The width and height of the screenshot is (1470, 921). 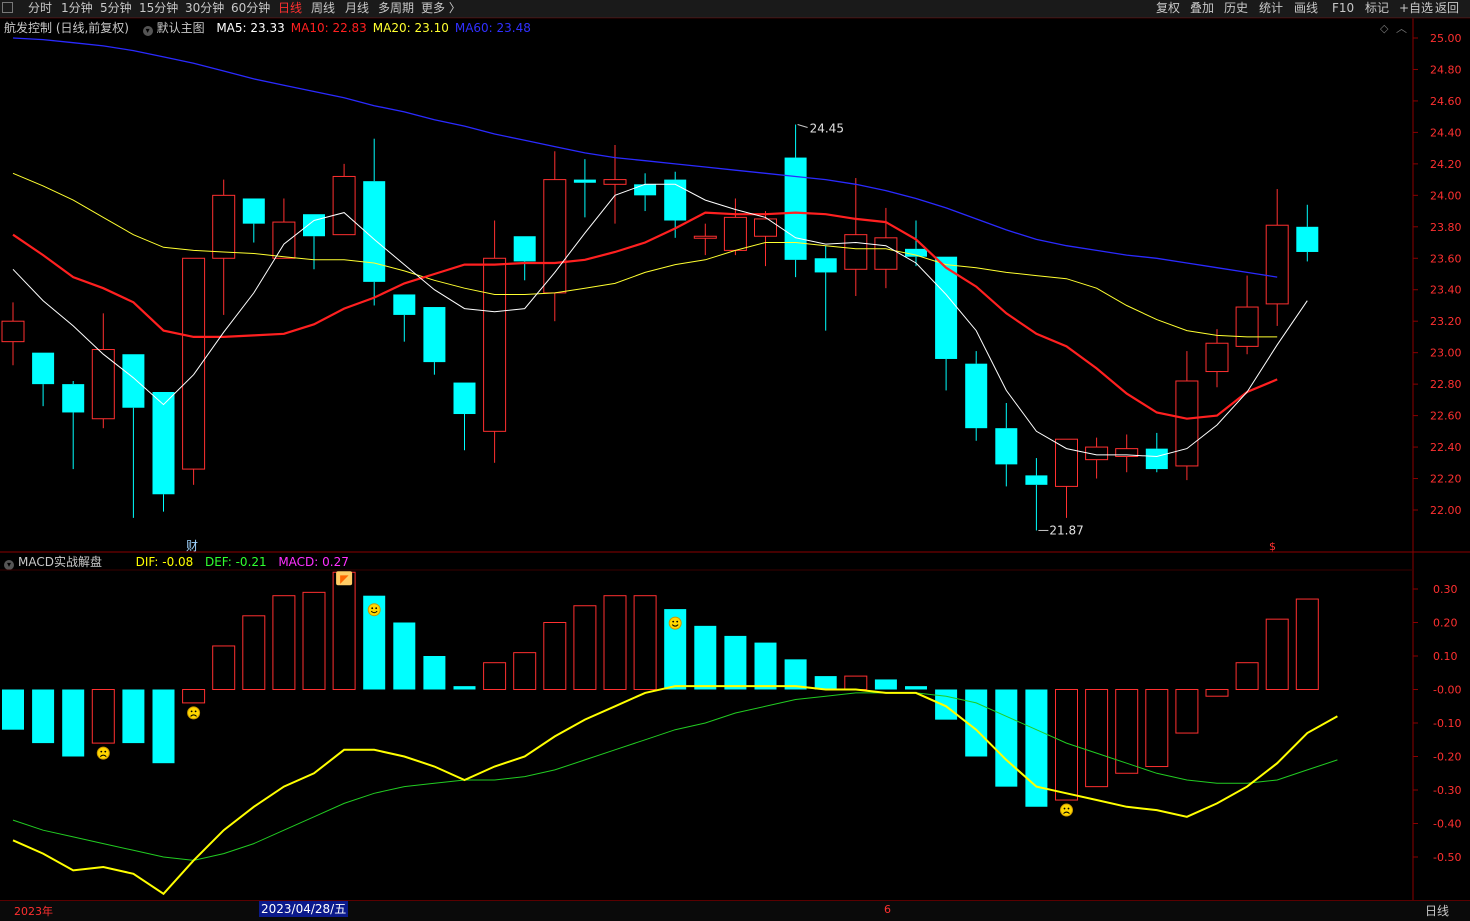 I want to click on macd-tick-label: -0.40, so click(x=1447, y=824).